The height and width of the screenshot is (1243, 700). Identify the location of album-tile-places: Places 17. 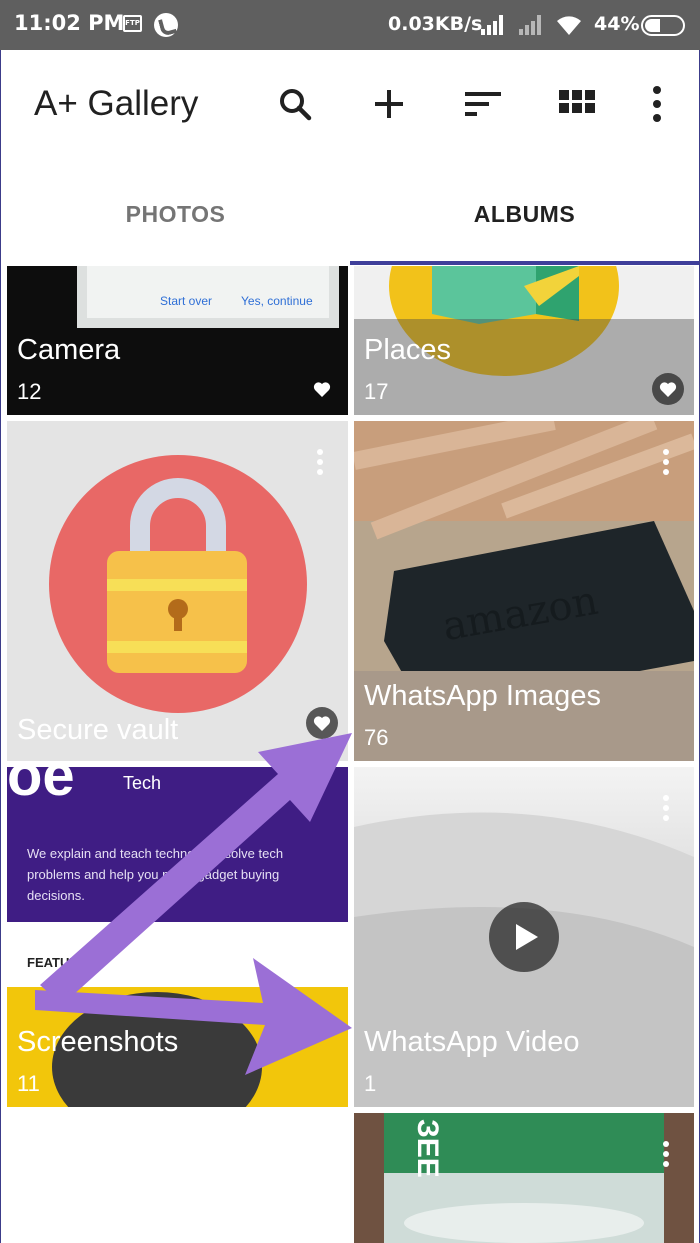
(524, 340).